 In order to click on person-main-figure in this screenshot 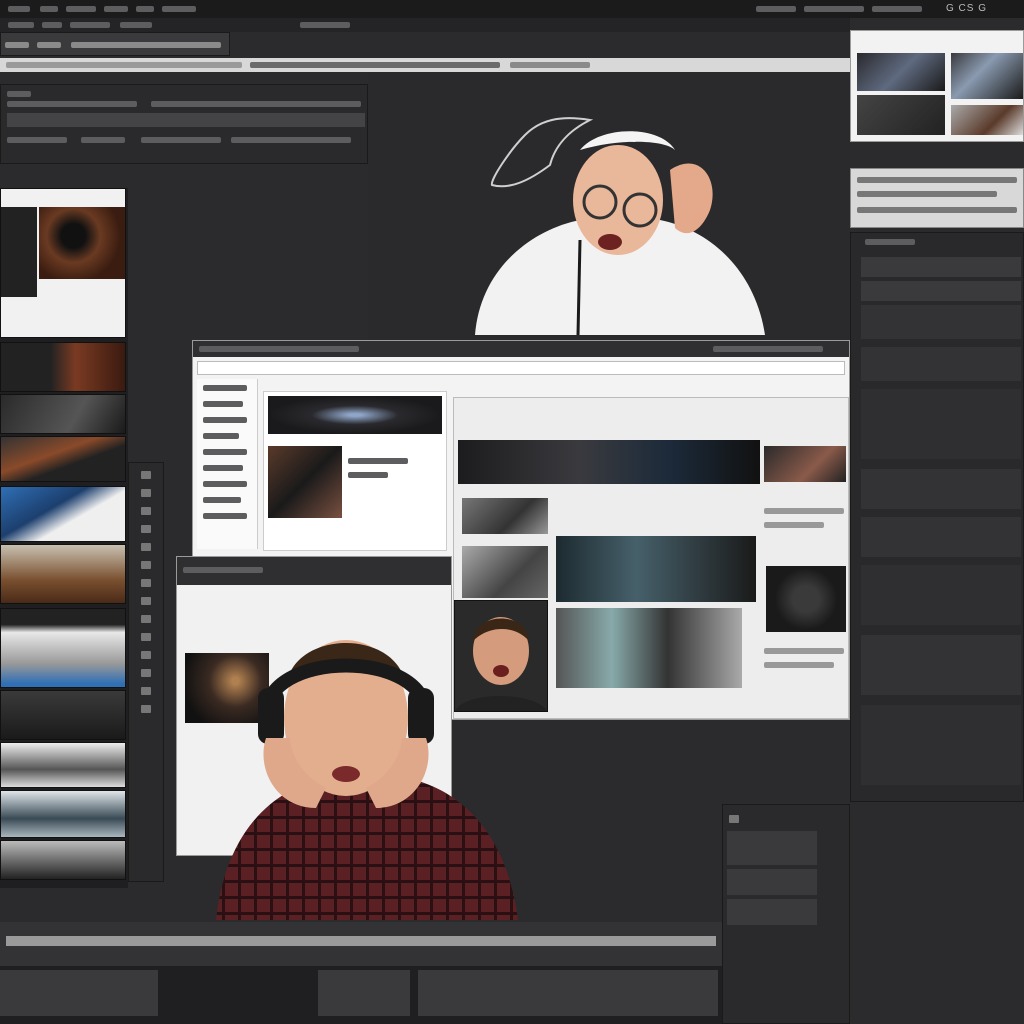, I will do `click(367, 780)`.